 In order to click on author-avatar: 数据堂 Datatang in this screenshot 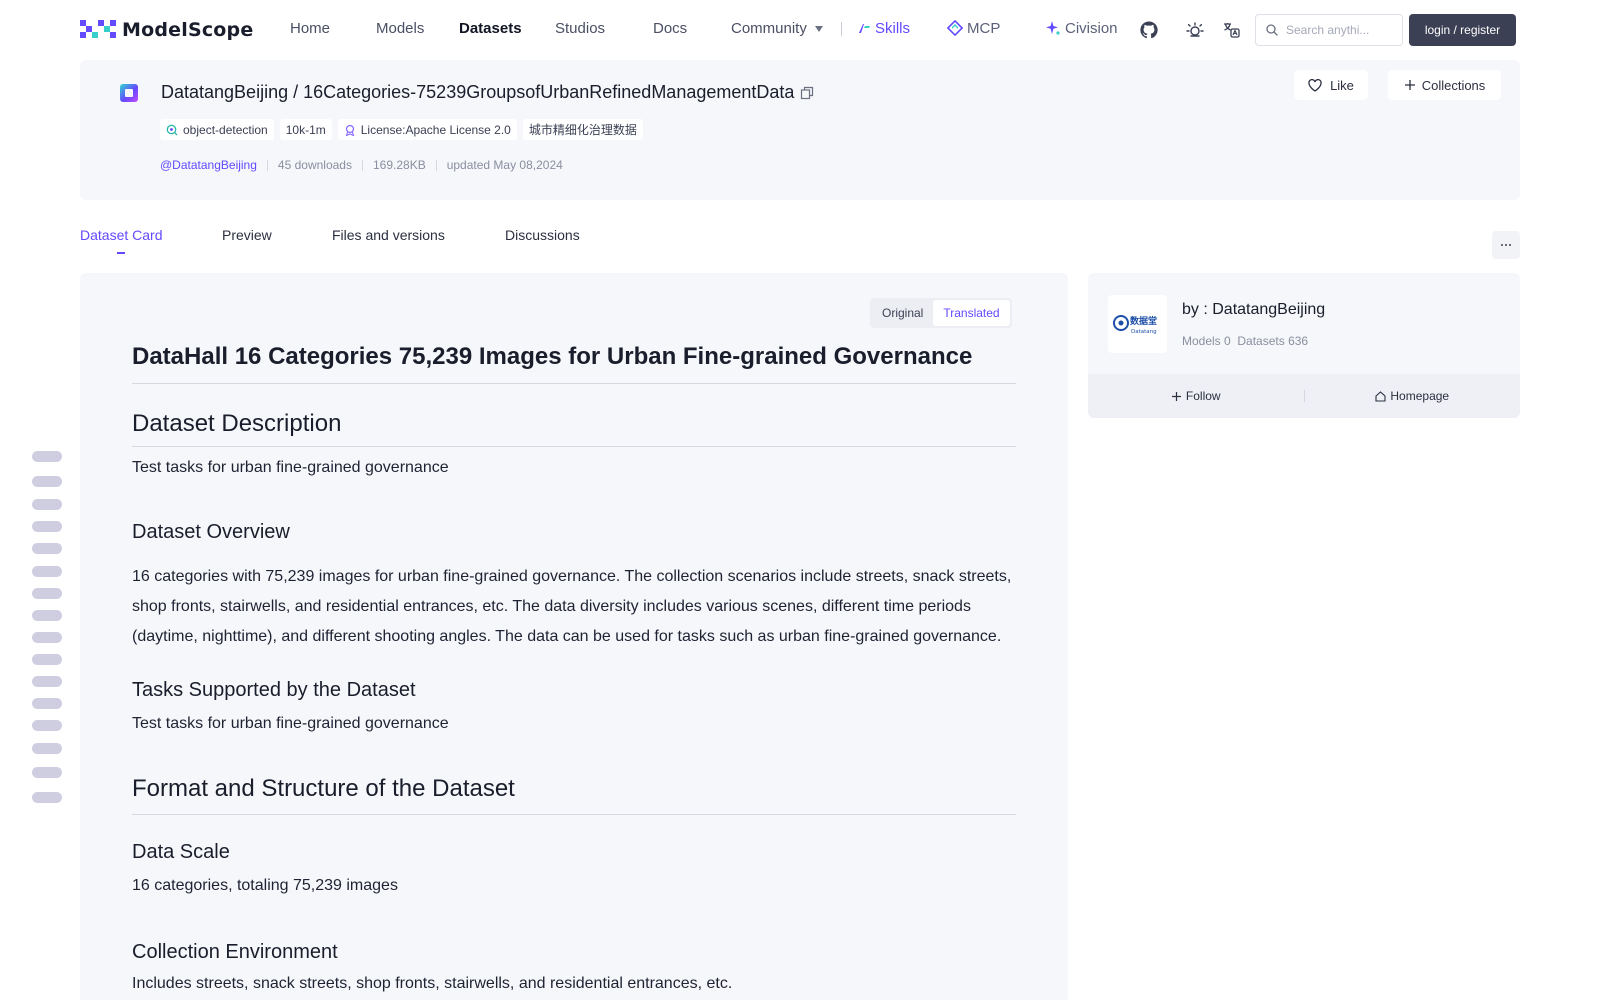, I will do `click(1137, 324)`.